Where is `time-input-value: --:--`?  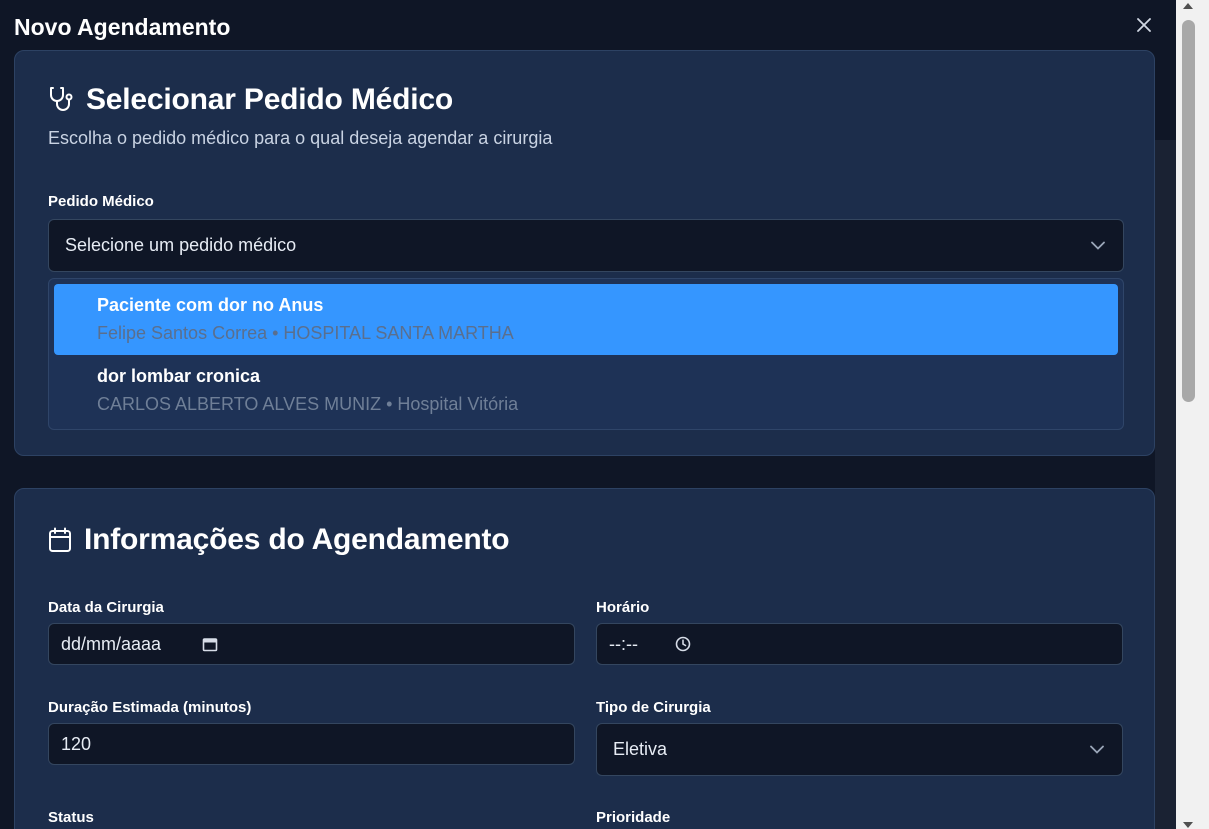 time-input-value: --:-- is located at coordinates (623, 643).